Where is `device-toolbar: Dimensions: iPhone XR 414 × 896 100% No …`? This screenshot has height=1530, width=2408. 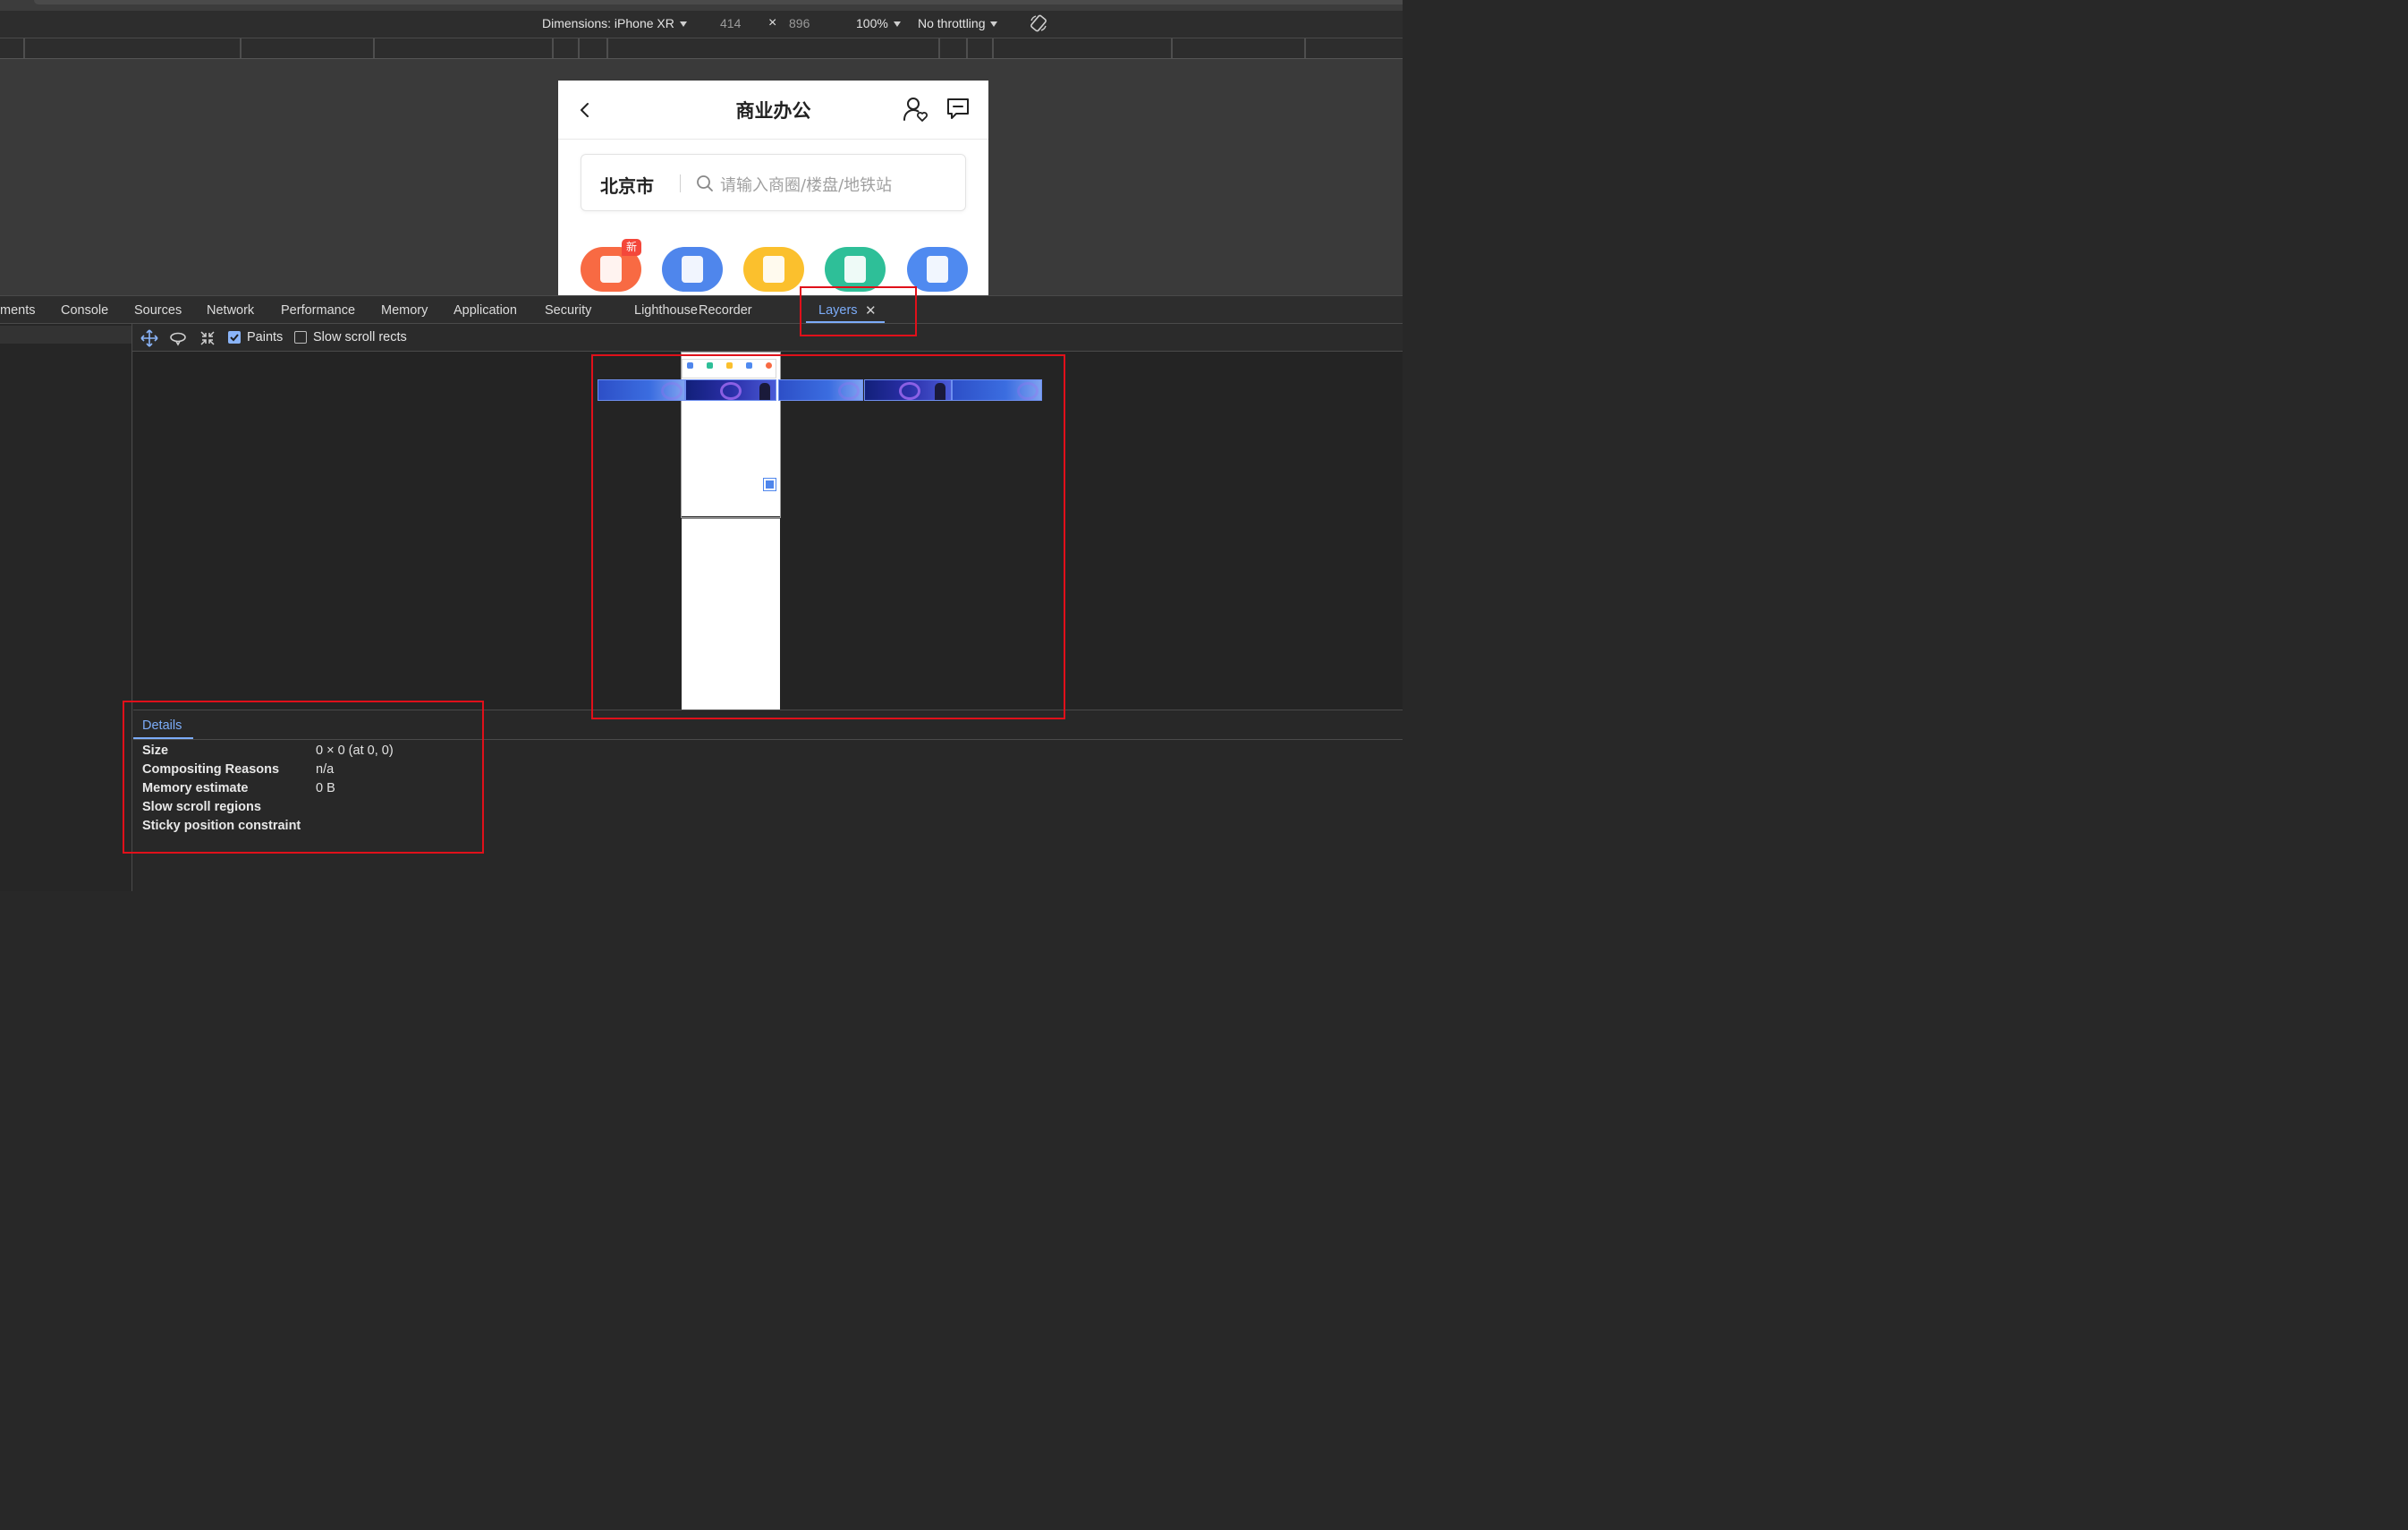
device-toolbar: Dimensions: iPhone XR 414 × 896 100% No … is located at coordinates (701, 24).